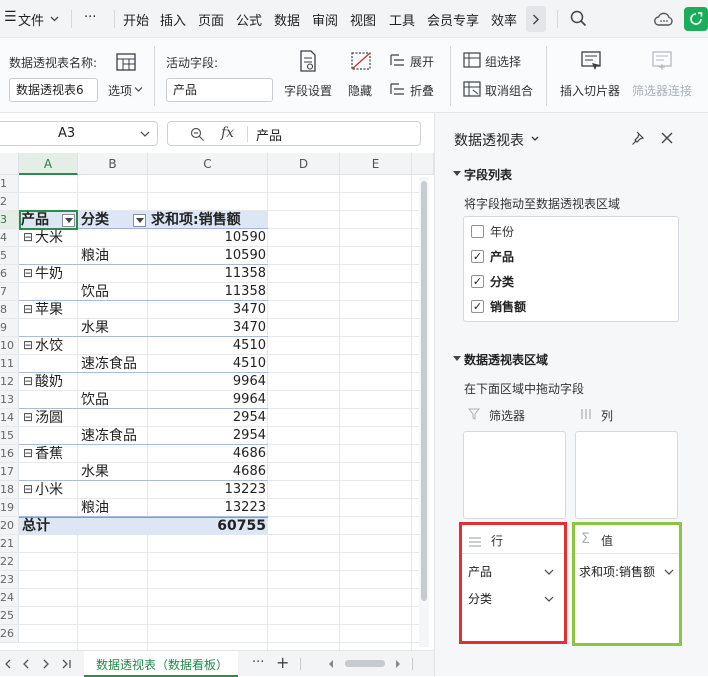  What do you see at coordinates (9, 436) in the screenshot?
I see `row-header: 15` at bounding box center [9, 436].